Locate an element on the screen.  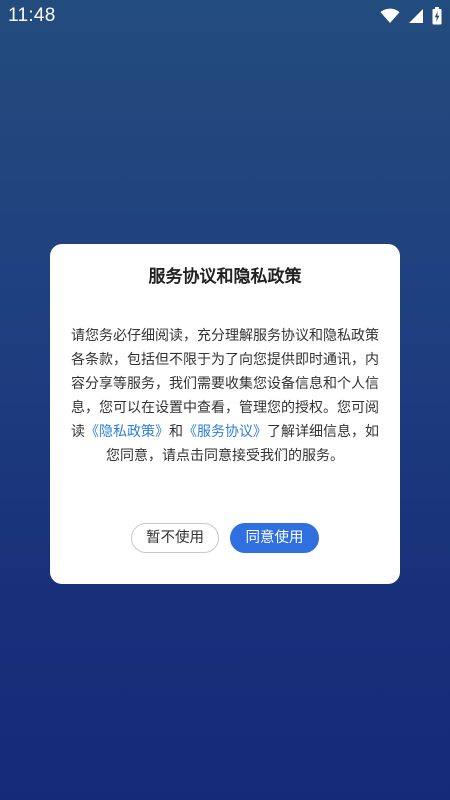
status-time: 11:48 is located at coordinates (32, 15).